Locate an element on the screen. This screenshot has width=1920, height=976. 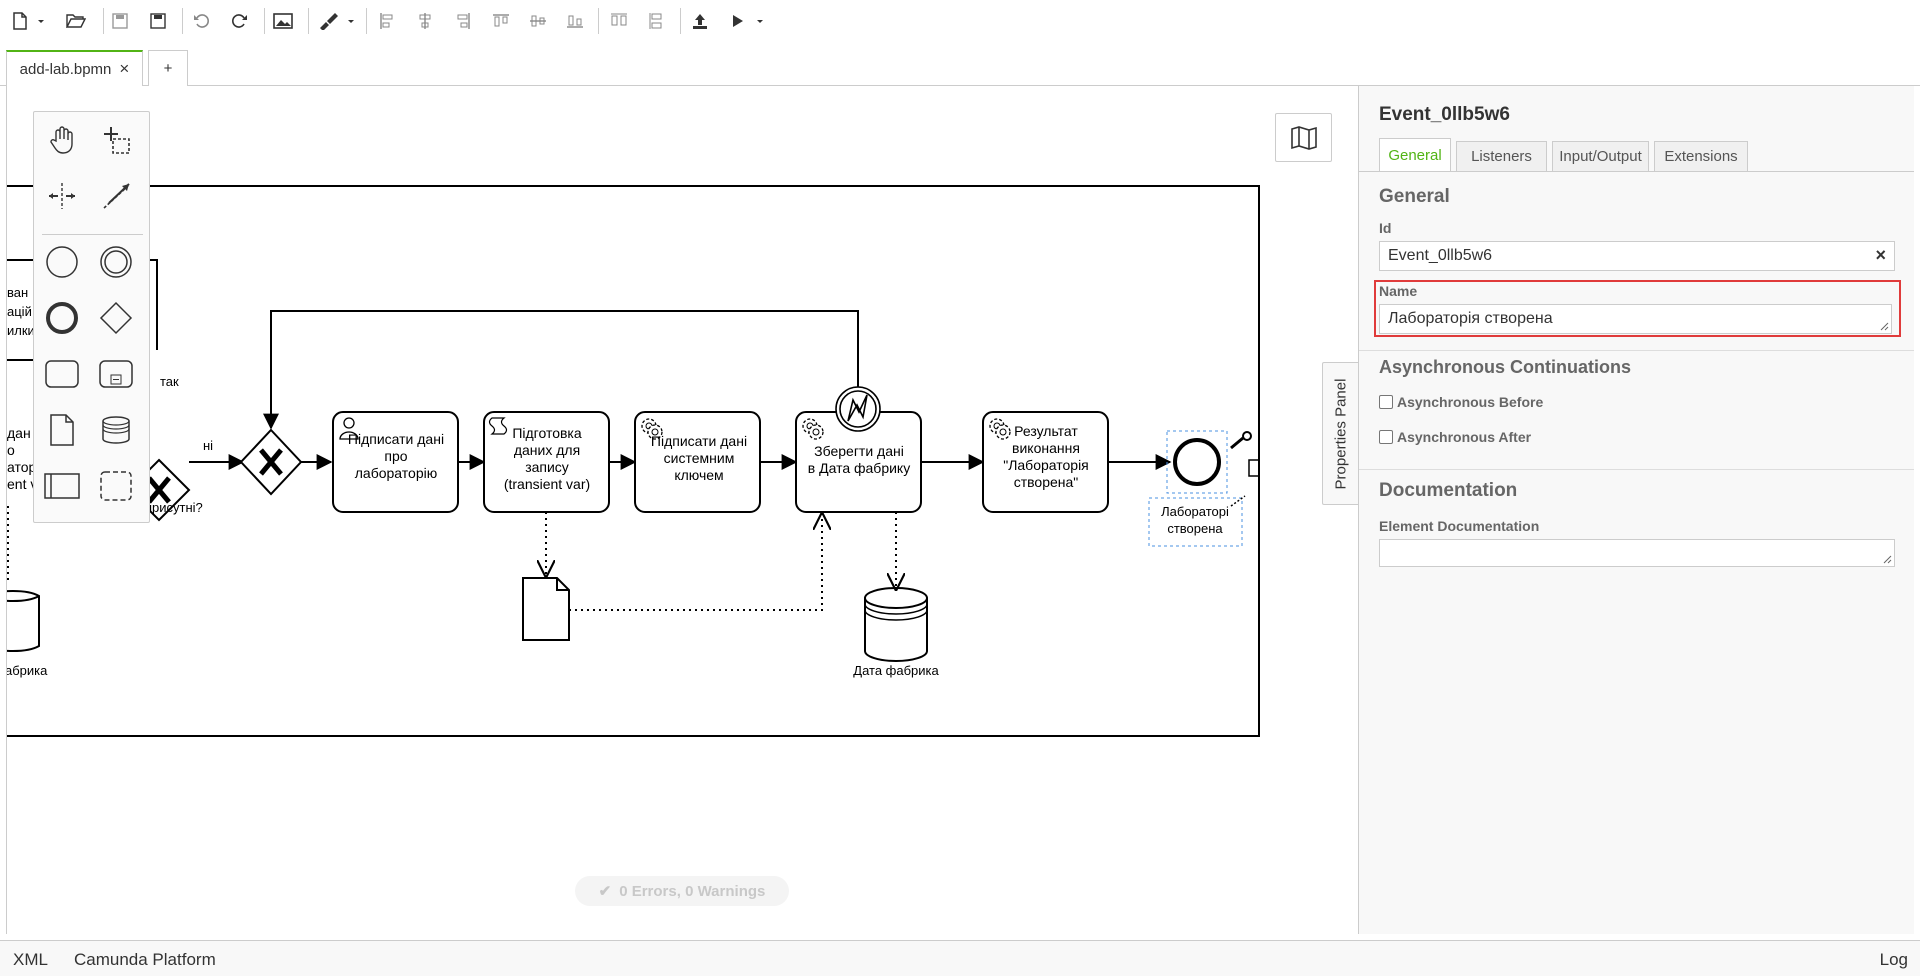
align-bottom-icon is located at coordinates (575, 21).